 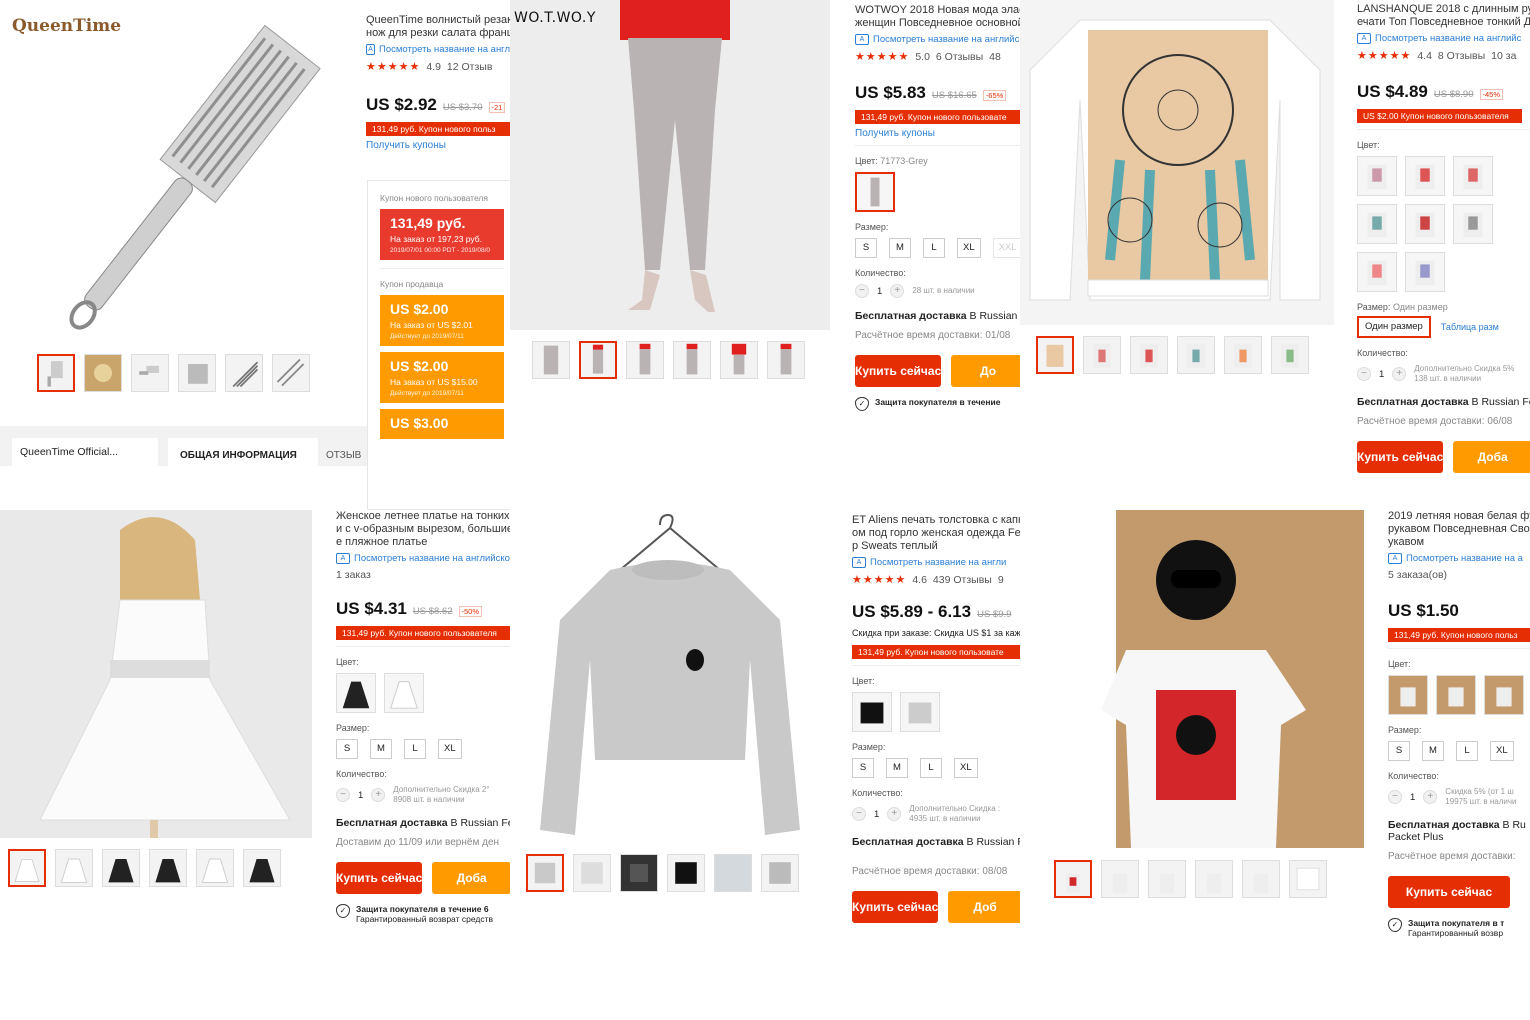 What do you see at coordinates (985, 371) in the screenshot?
I see `add-to-cart-button: До` at bounding box center [985, 371].